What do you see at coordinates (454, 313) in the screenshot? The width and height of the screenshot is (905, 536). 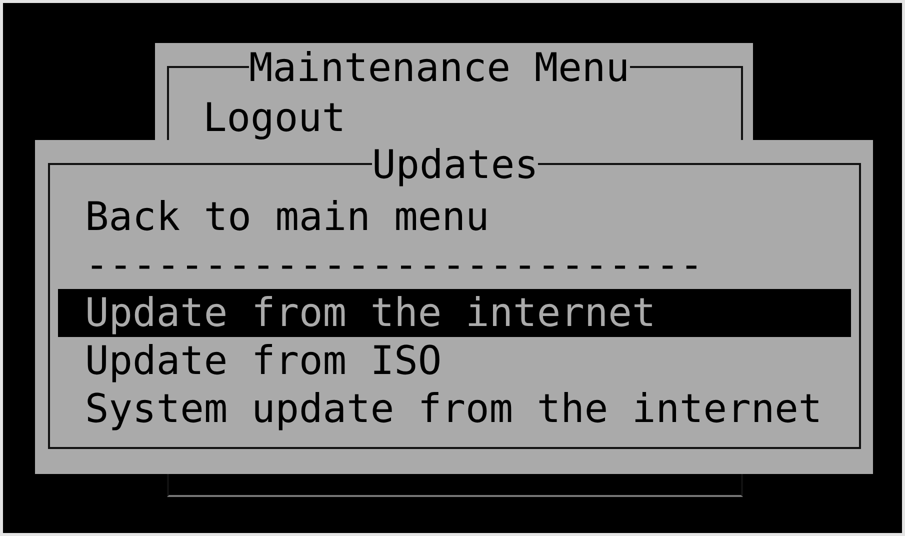 I see `menu-item: Update from the internet` at bounding box center [454, 313].